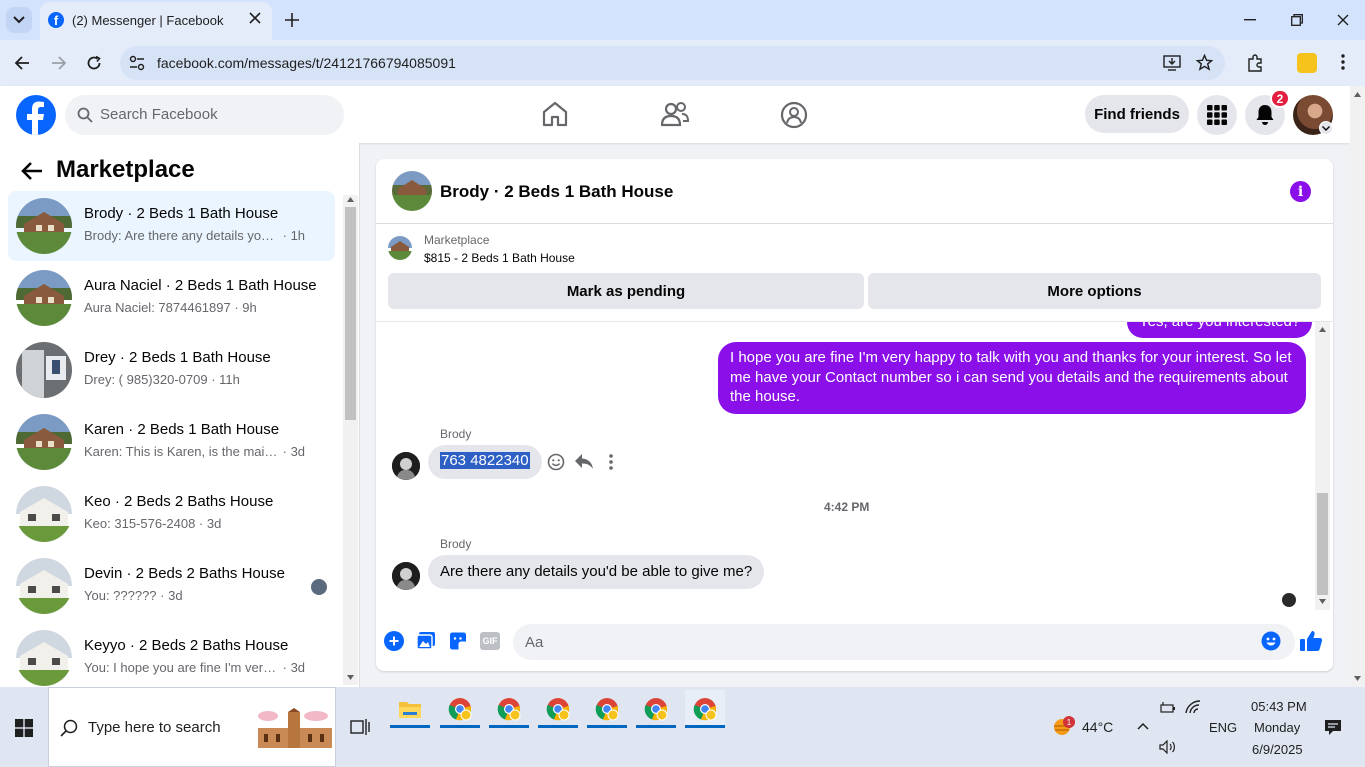 This screenshot has width=1365, height=767. Describe the element at coordinates (157, 307) in the screenshot. I see `conversation-snippet: Aura Naciel: 7874461897` at that location.